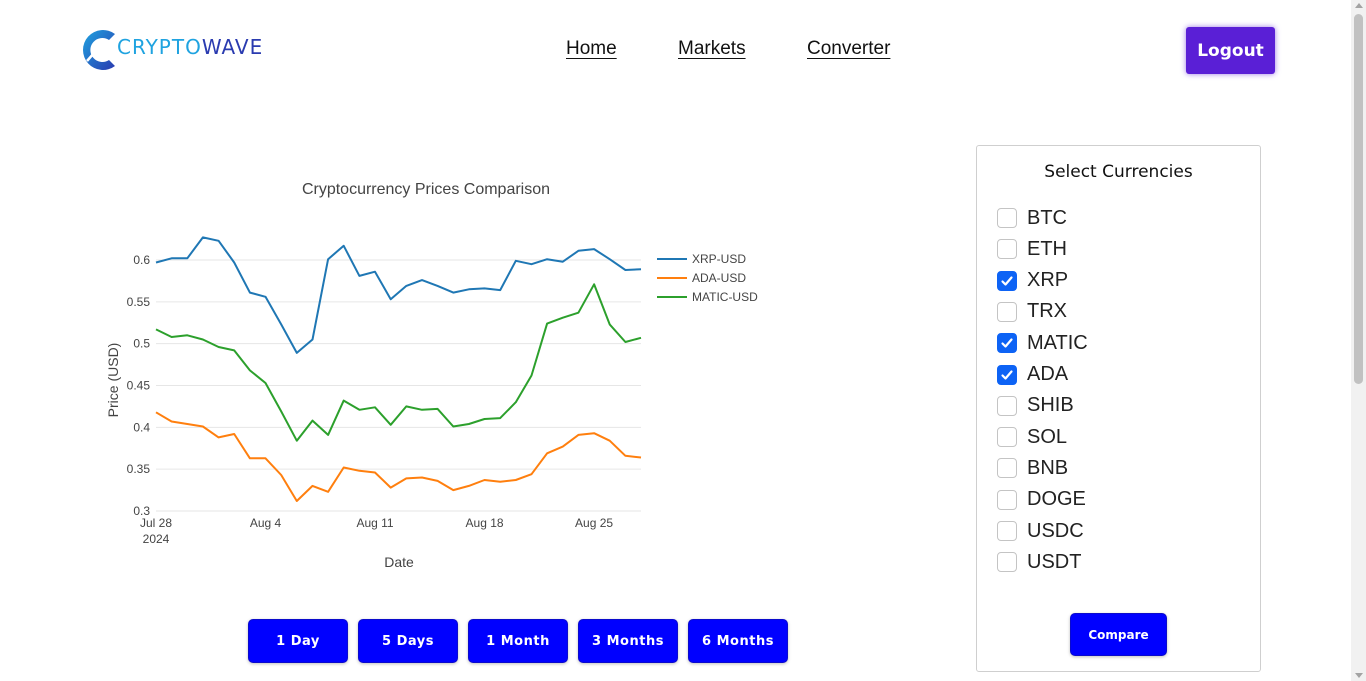 The height and width of the screenshot is (681, 1366). What do you see at coordinates (719, 278) in the screenshot?
I see `legend-label: ADA-USD` at bounding box center [719, 278].